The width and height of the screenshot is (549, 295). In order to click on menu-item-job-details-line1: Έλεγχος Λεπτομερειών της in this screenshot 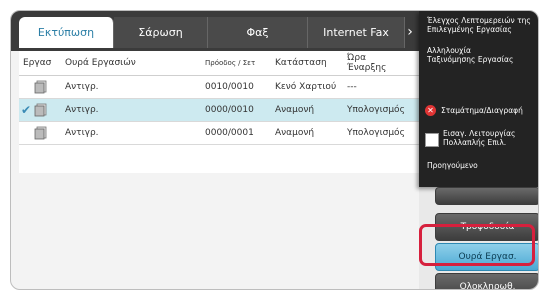, I will do `click(479, 20)`.